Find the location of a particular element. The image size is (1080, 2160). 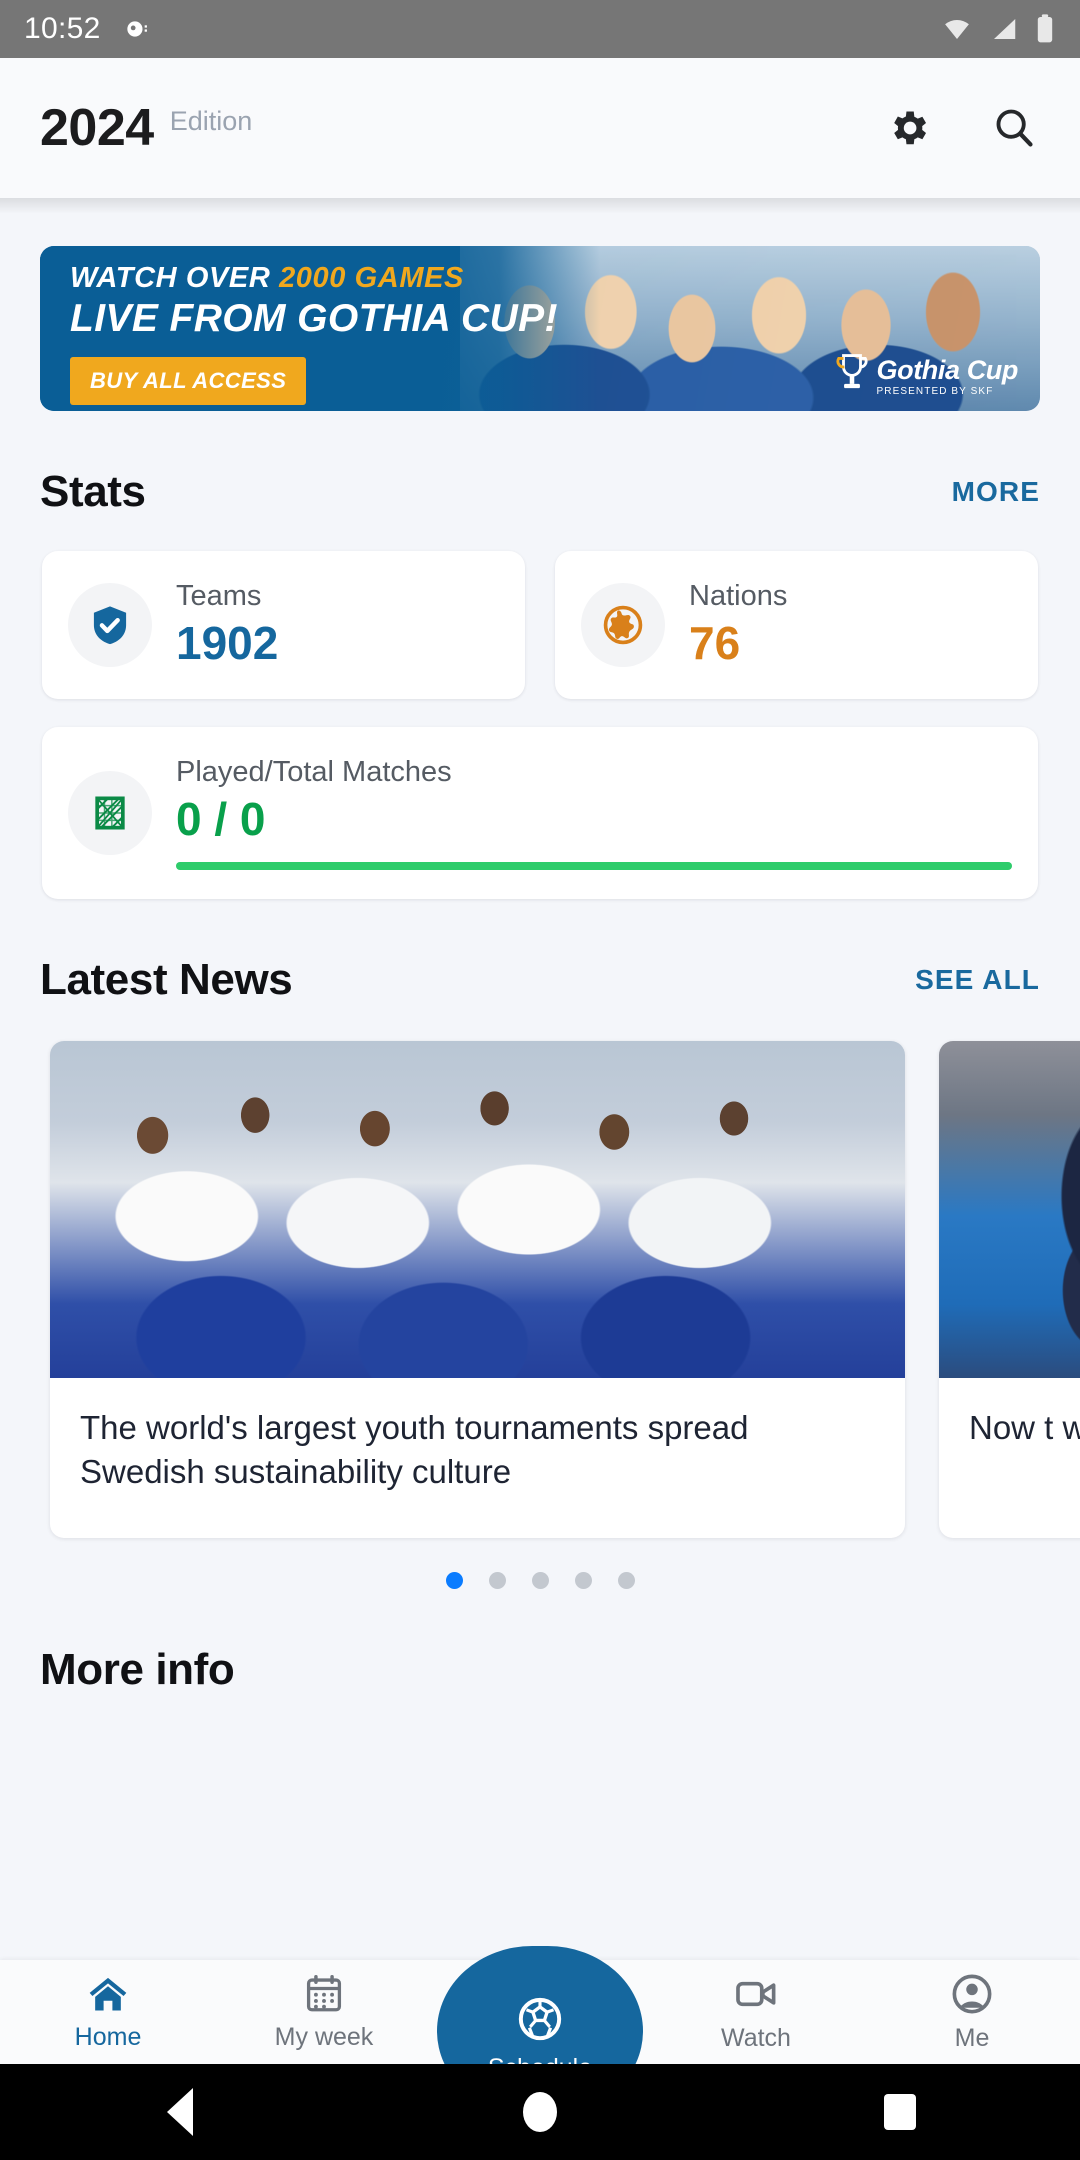

stats-section-header: Stats MORE is located at coordinates (540, 492).